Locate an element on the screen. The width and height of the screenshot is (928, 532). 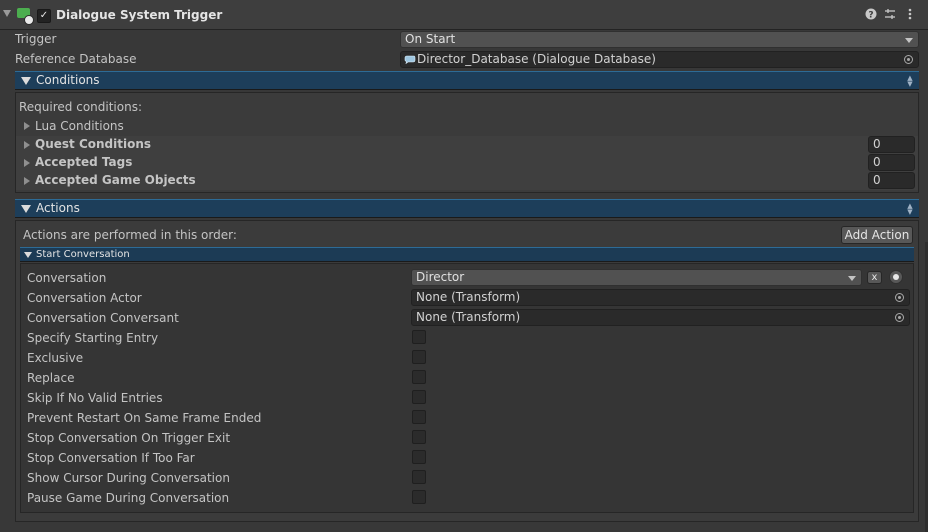
conditions-foldout: Conditions ▲ ▼ is located at coordinates (467, 80).